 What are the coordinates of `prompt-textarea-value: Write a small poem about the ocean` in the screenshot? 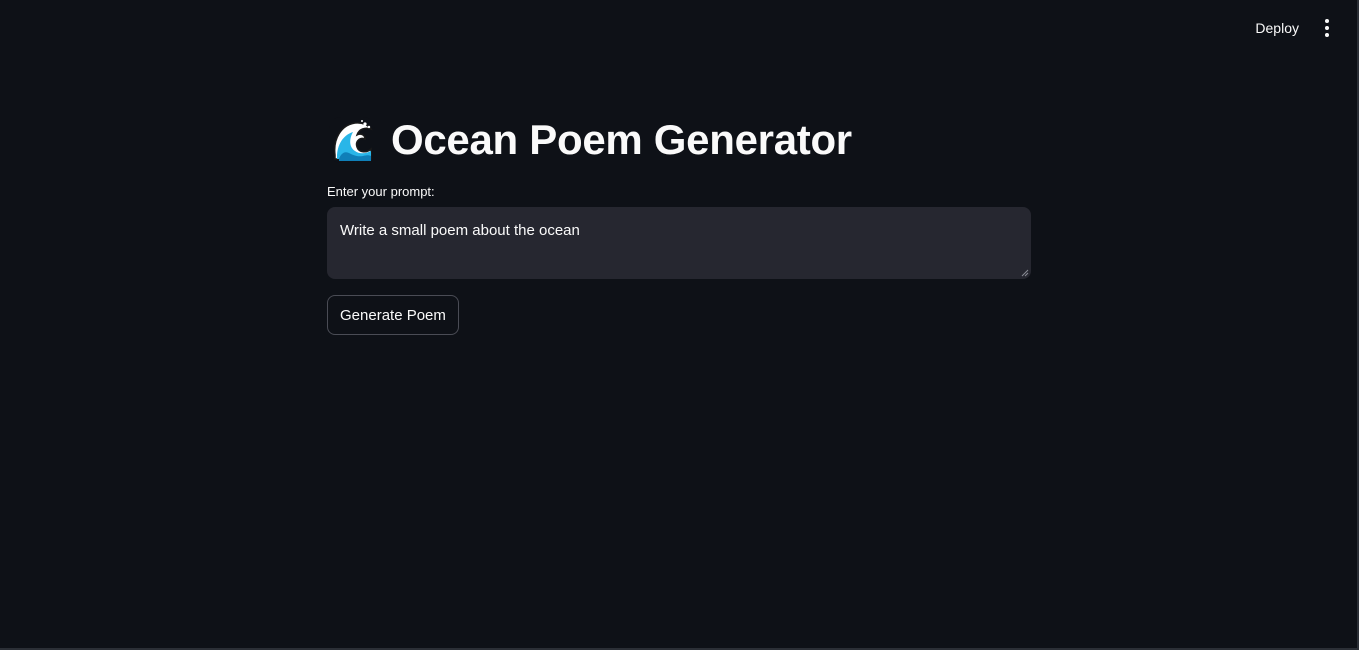 It's located at (460, 230).